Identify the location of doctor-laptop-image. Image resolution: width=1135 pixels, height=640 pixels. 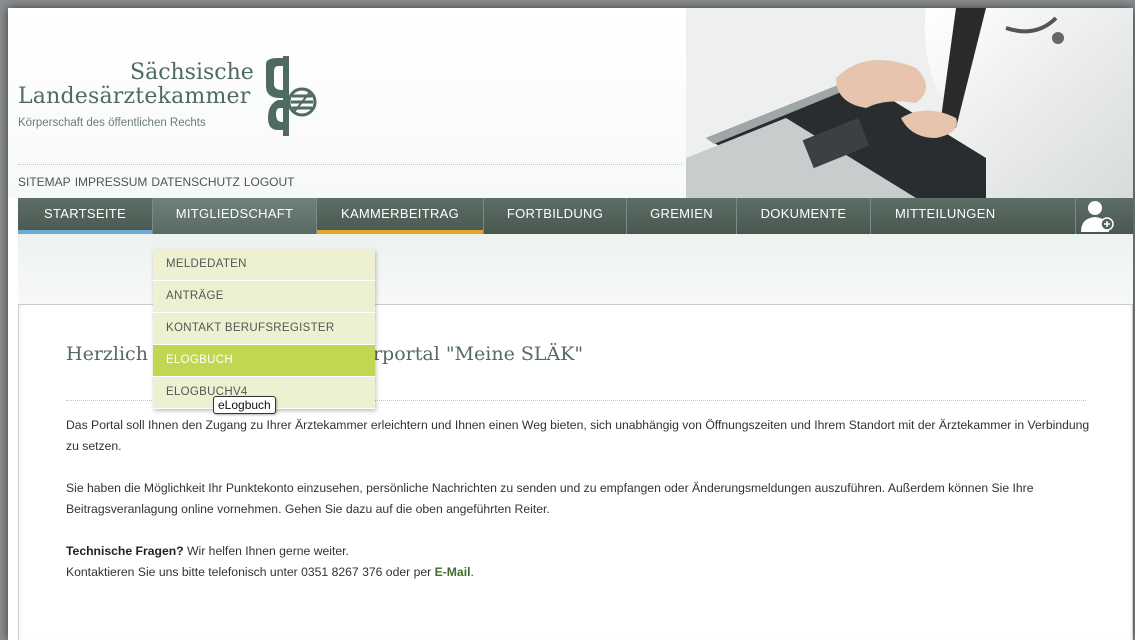
(909, 103).